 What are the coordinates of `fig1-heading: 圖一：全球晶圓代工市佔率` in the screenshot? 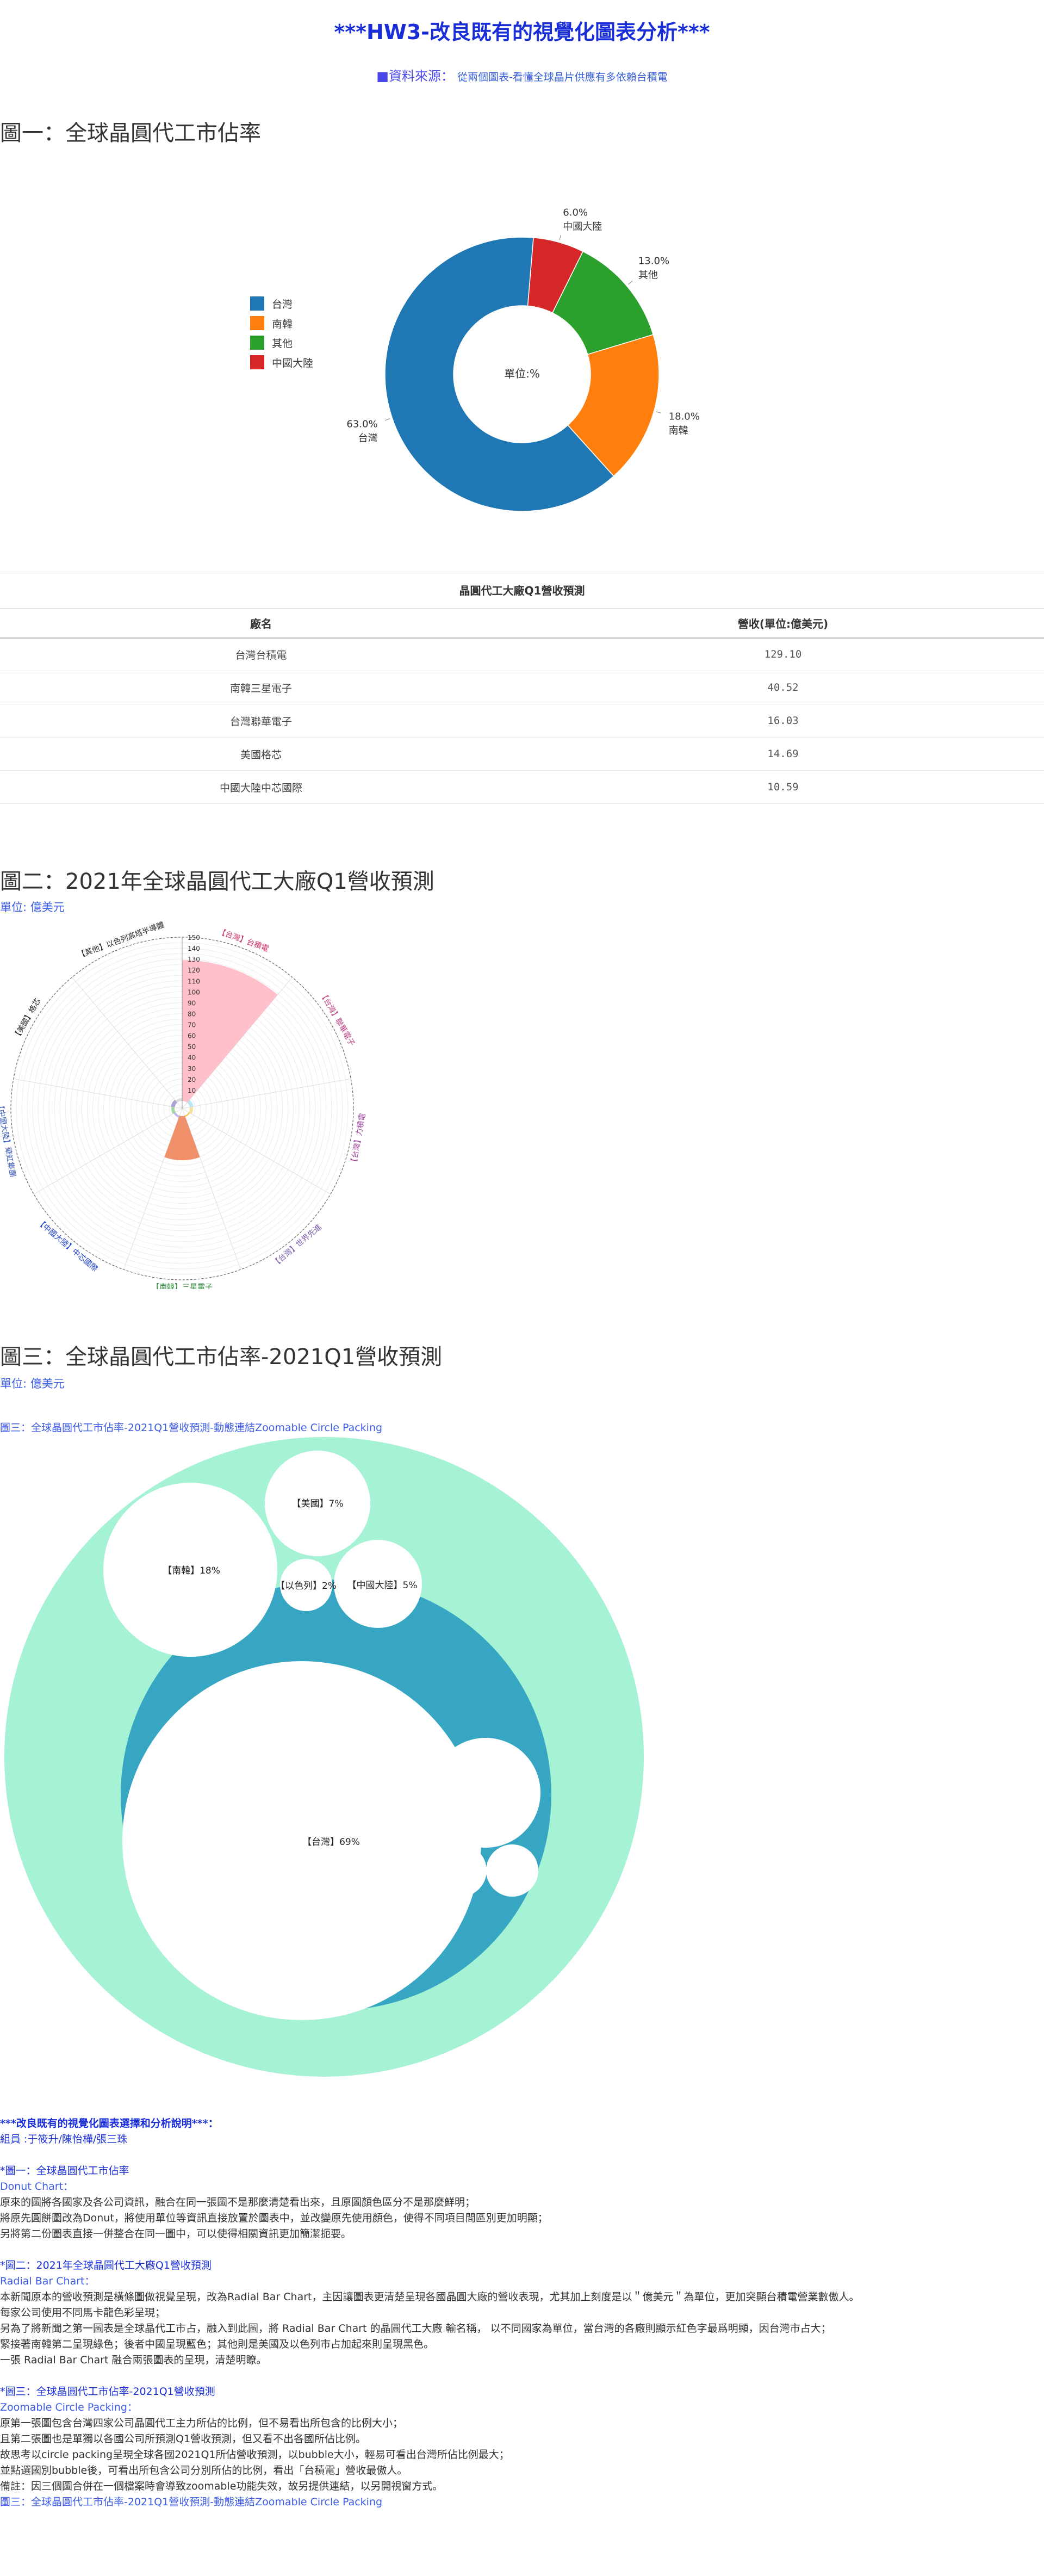 It's located at (130, 133).